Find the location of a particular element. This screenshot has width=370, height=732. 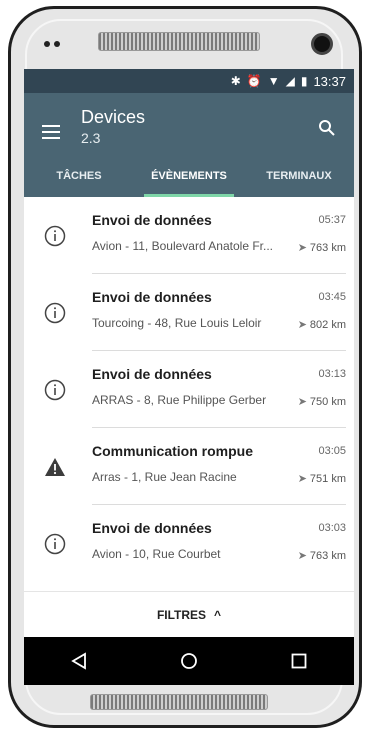

event-address: Tourcoing - 48, Rue Louis Leloir is located at coordinates (177, 323).